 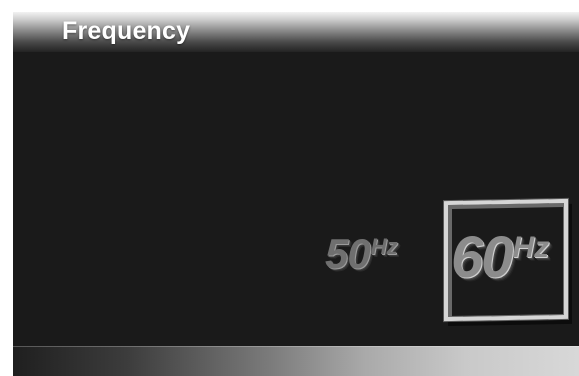 What do you see at coordinates (296, 361) in the screenshot?
I see `bottom-bar` at bounding box center [296, 361].